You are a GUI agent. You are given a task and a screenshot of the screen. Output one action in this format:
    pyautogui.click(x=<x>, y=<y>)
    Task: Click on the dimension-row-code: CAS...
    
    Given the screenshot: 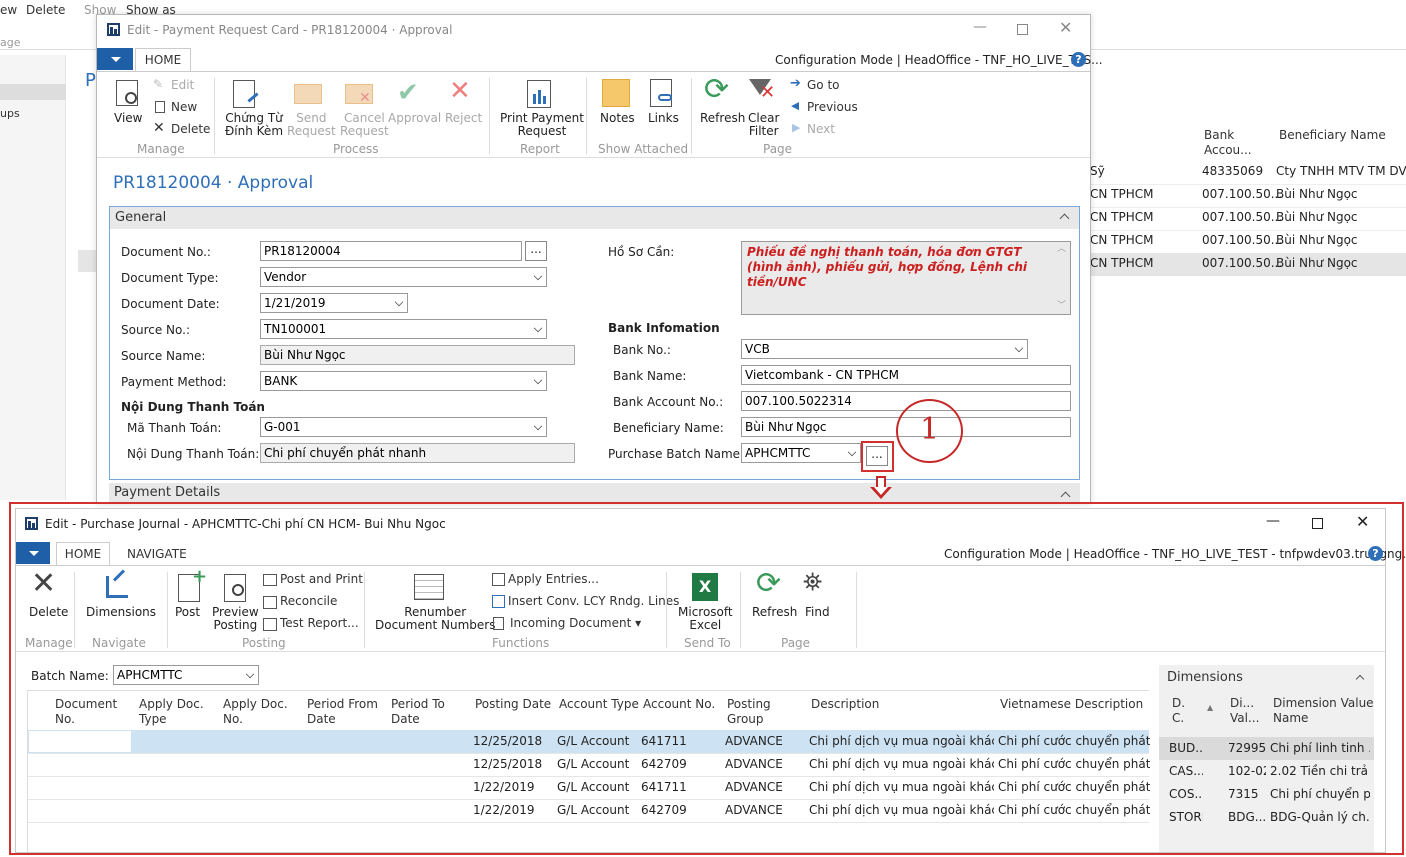 What is the action you would take?
    pyautogui.click(x=1186, y=771)
    